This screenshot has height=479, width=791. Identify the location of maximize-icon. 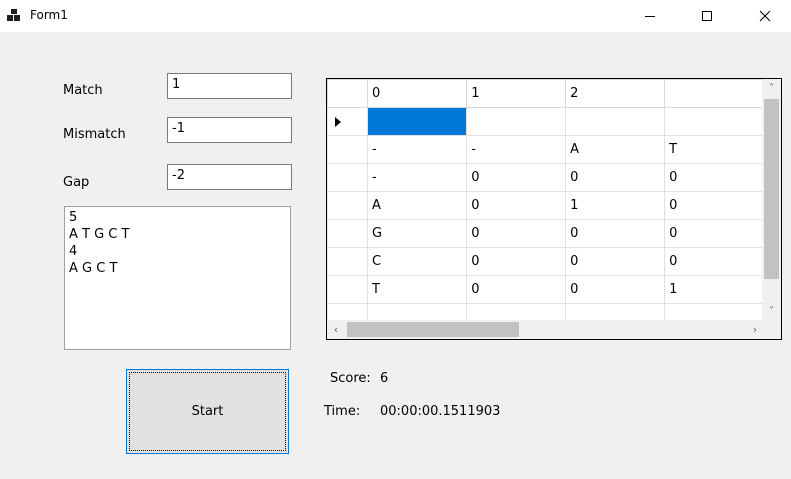
(707, 16).